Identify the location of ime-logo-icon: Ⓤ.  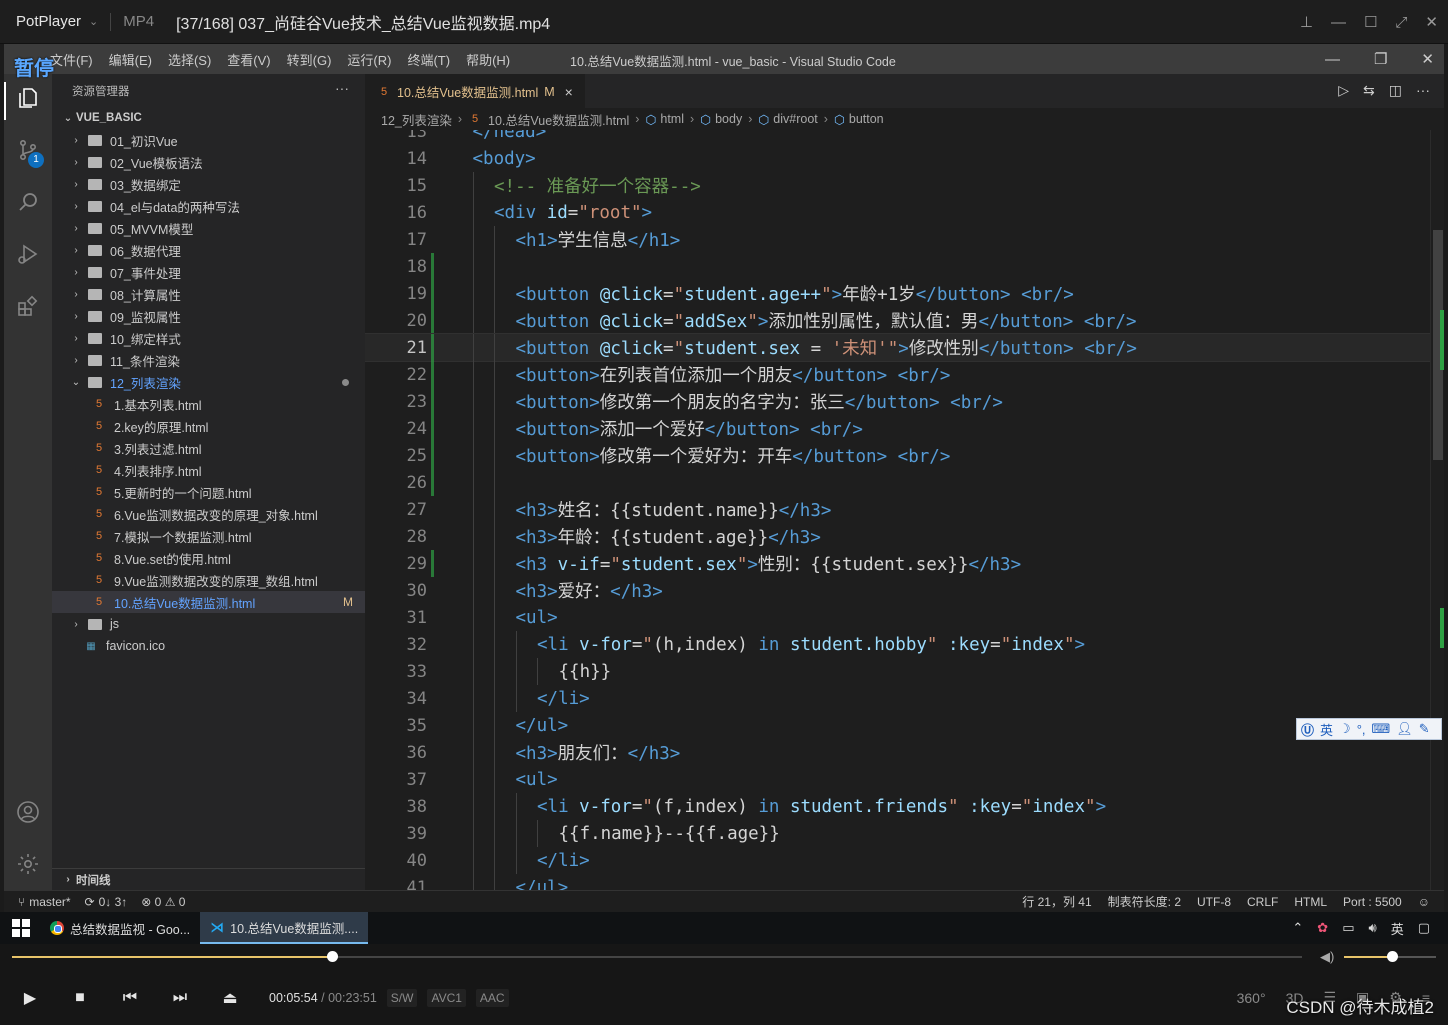
(1307, 729).